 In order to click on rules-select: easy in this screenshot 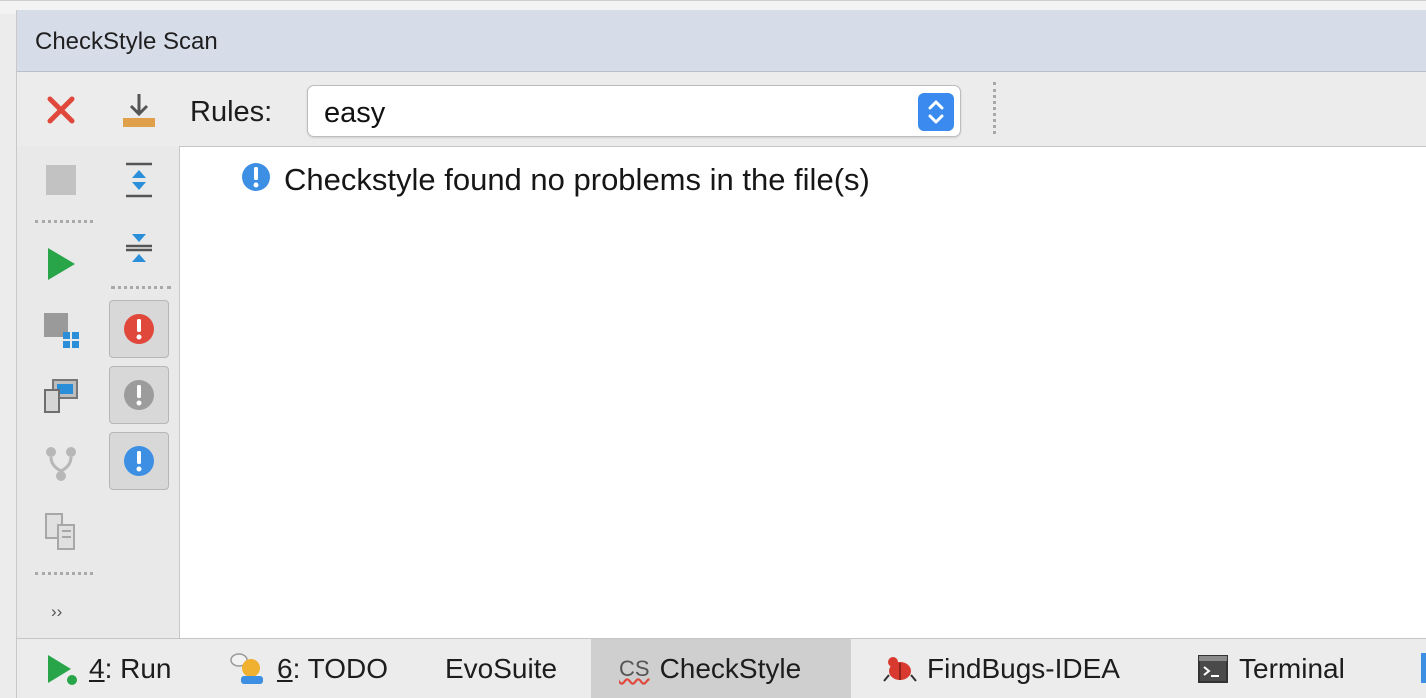, I will do `click(634, 111)`.